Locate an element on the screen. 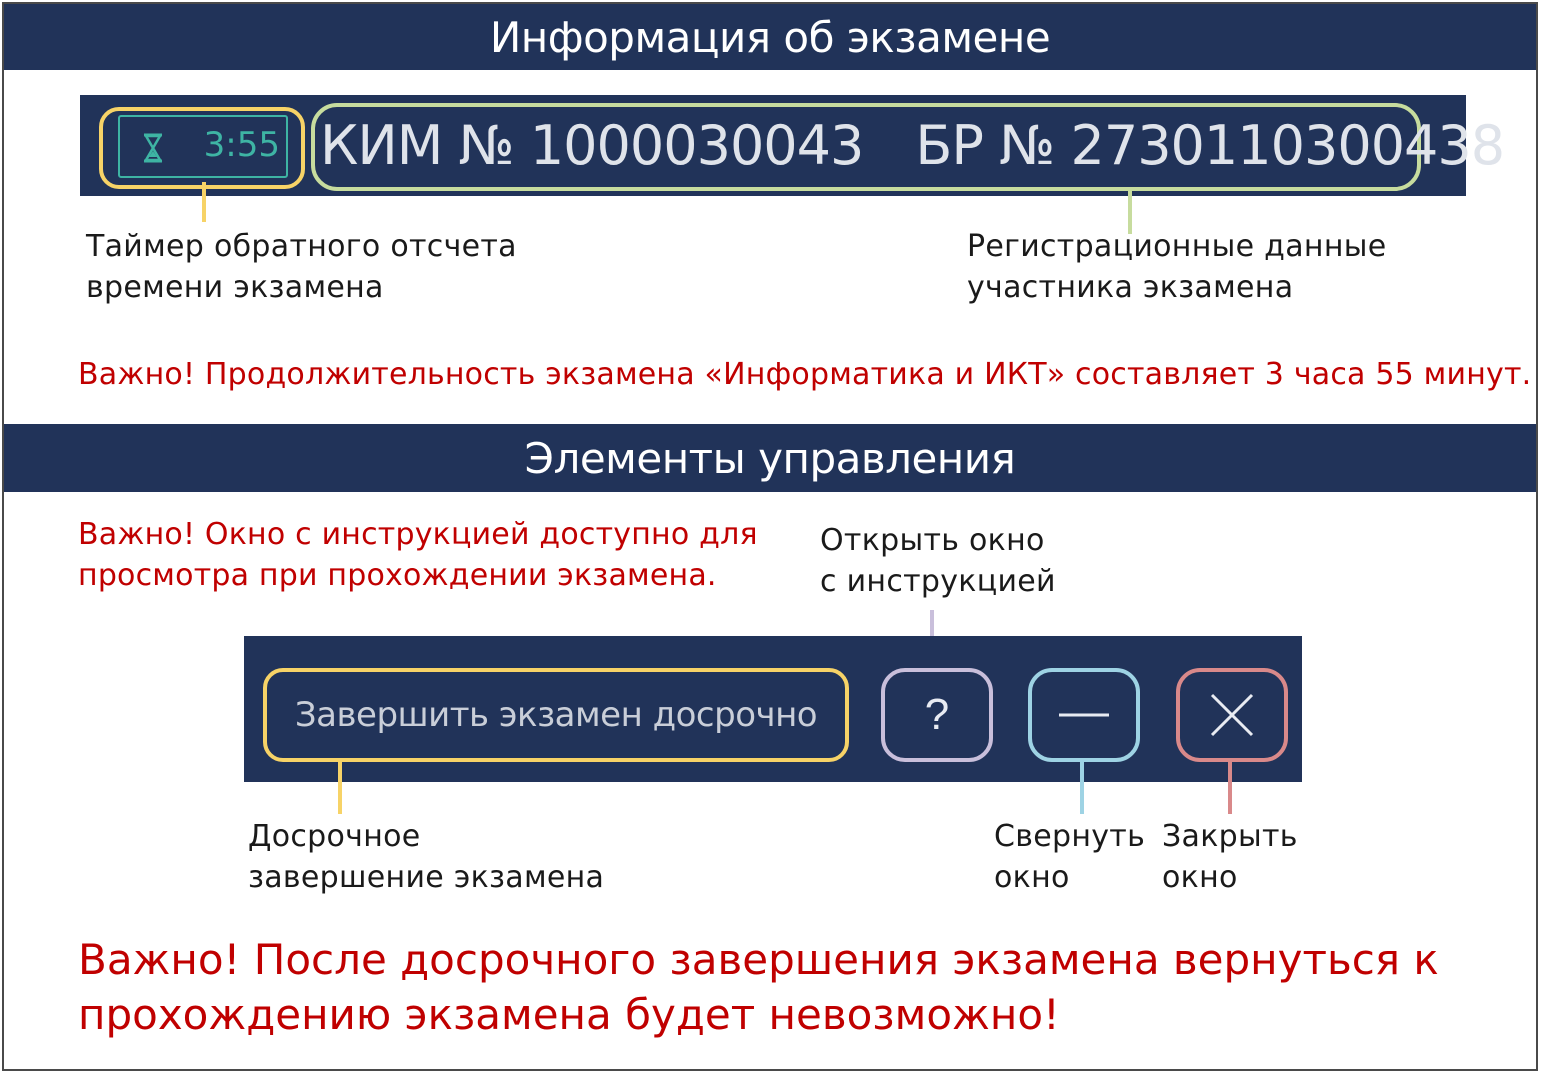 The width and height of the screenshot is (1541, 1075). open-instructions-caption: Открыть окно с инструкцией is located at coordinates (938, 561).